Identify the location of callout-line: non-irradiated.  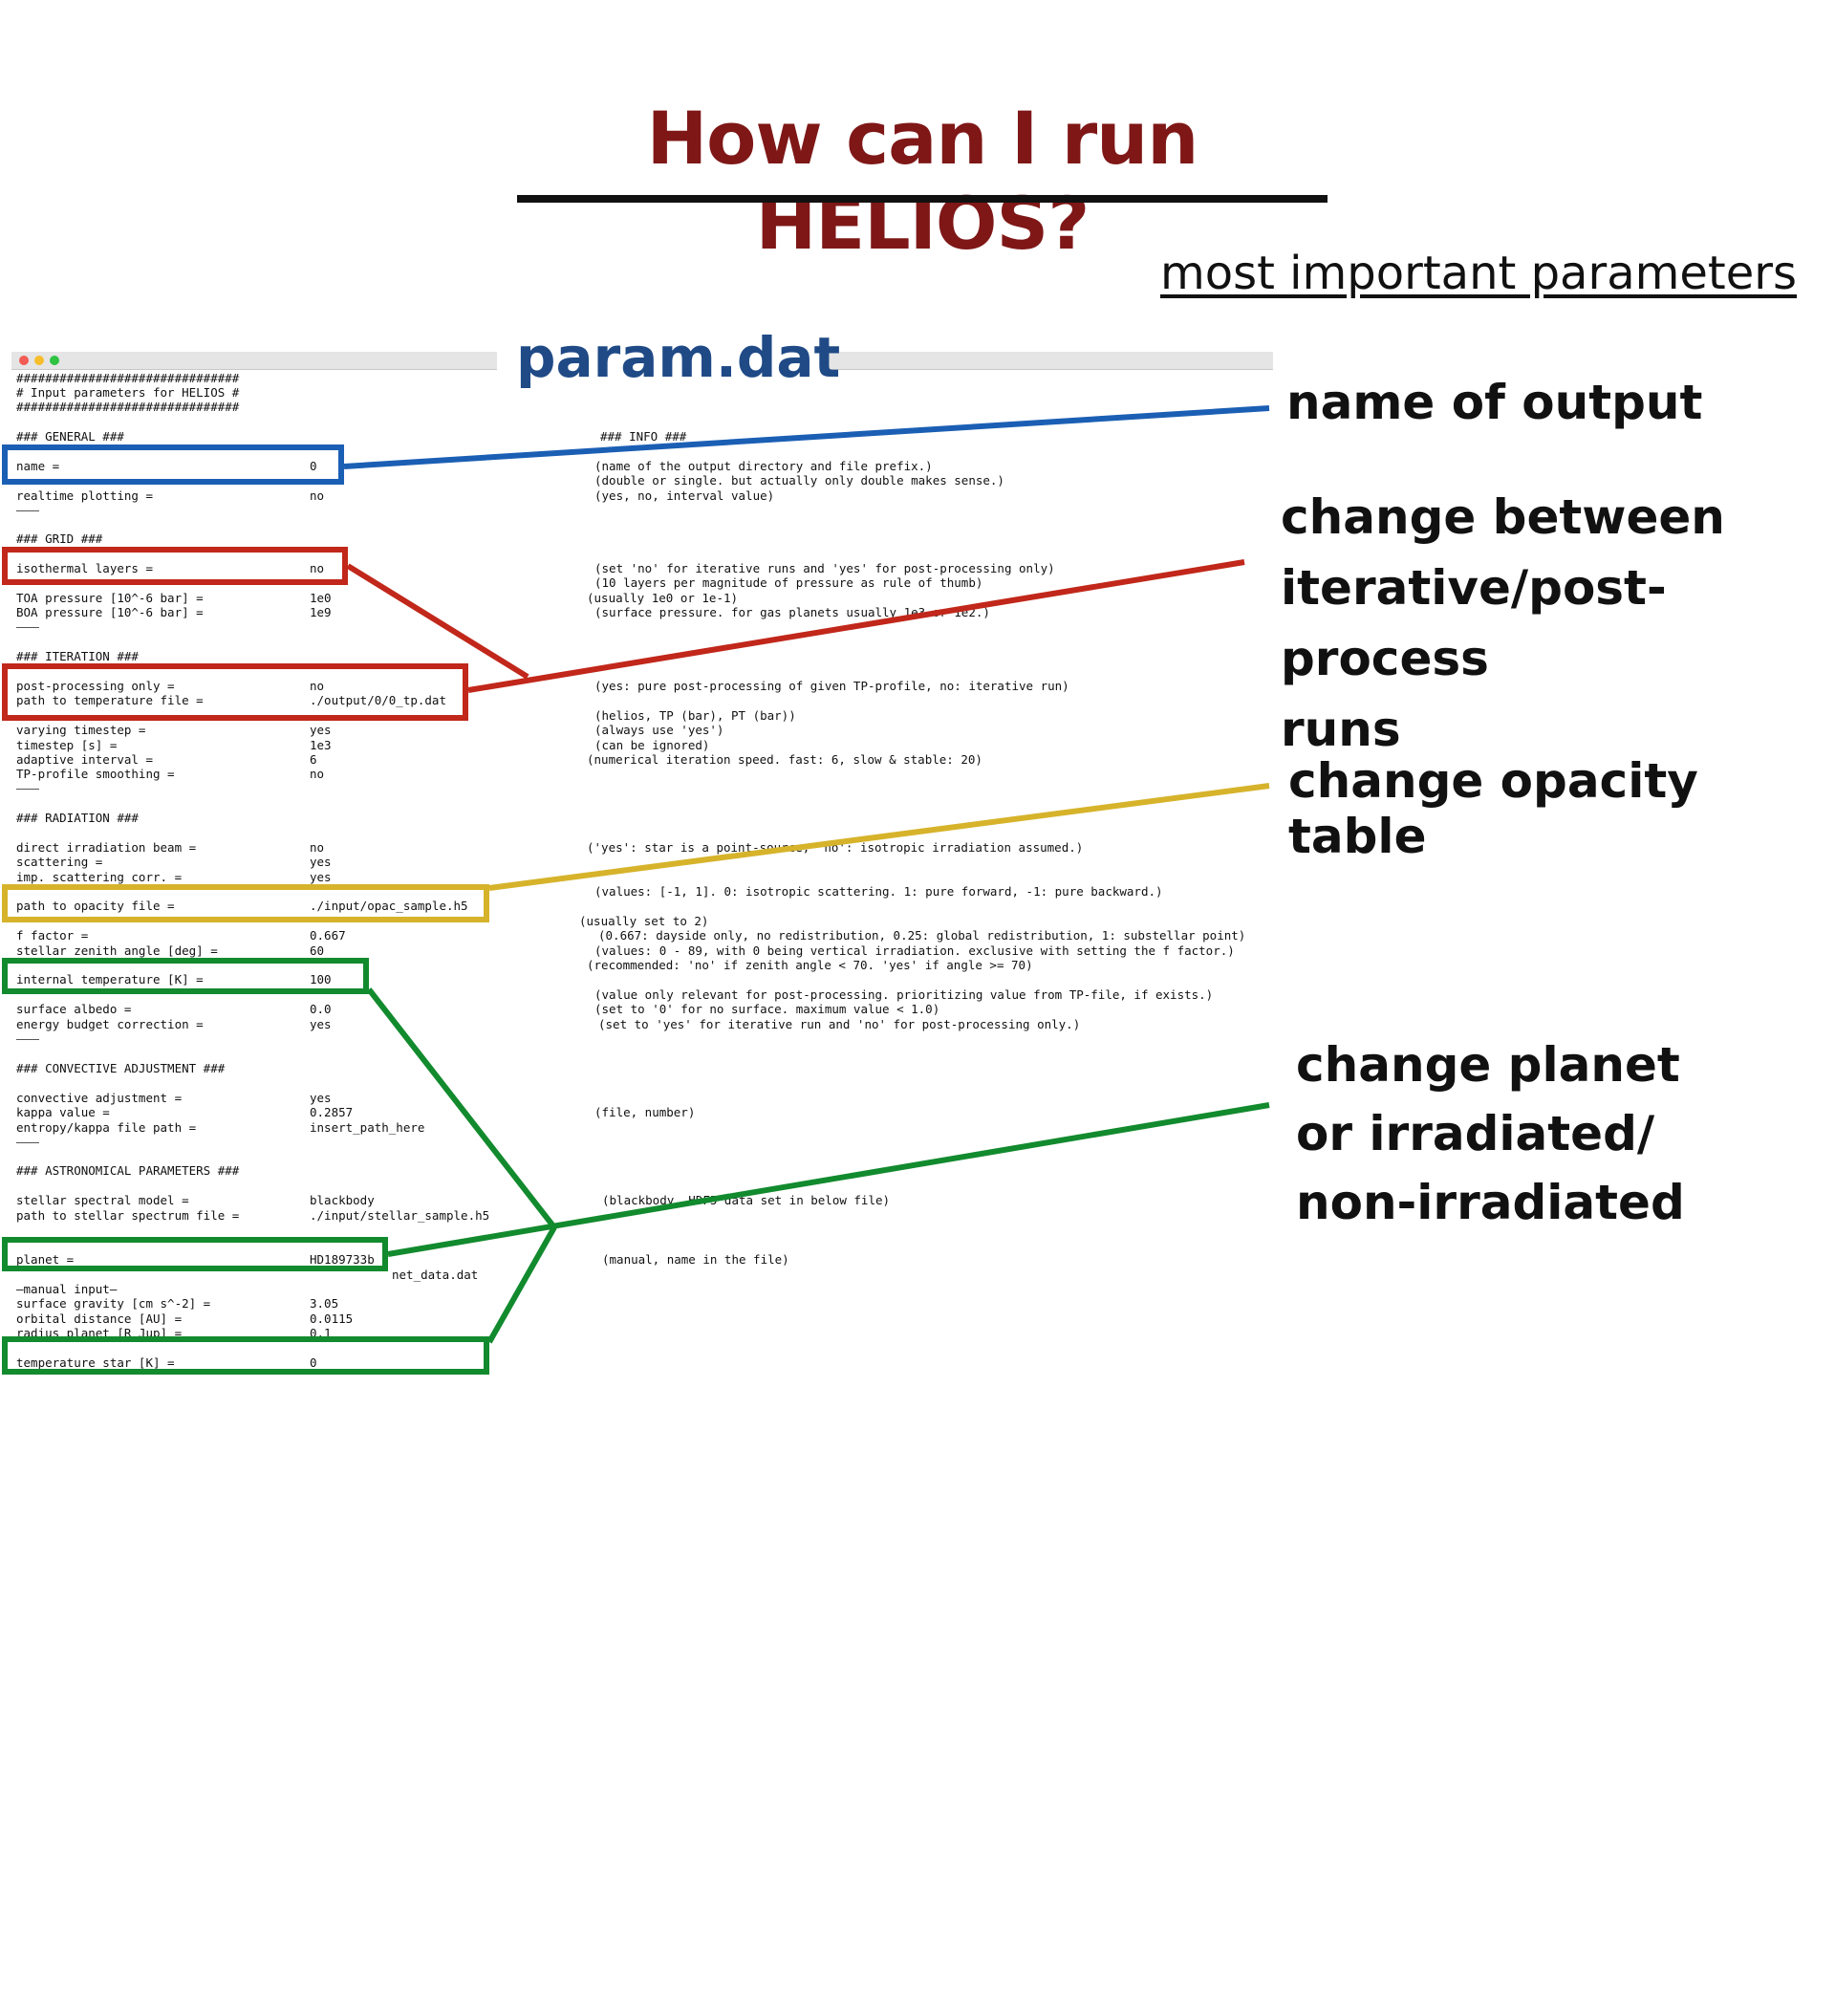
(1490, 1202).